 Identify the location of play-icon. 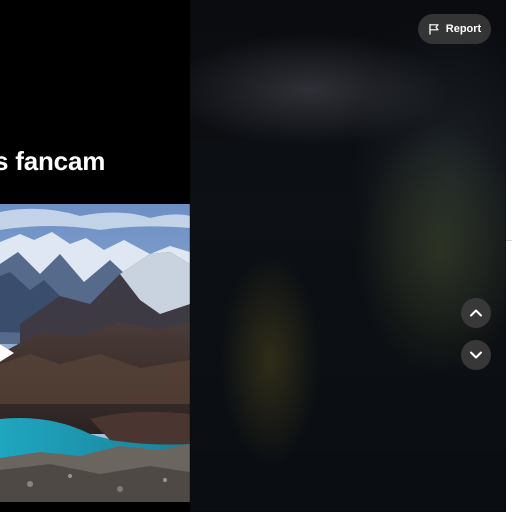
(8, 353).